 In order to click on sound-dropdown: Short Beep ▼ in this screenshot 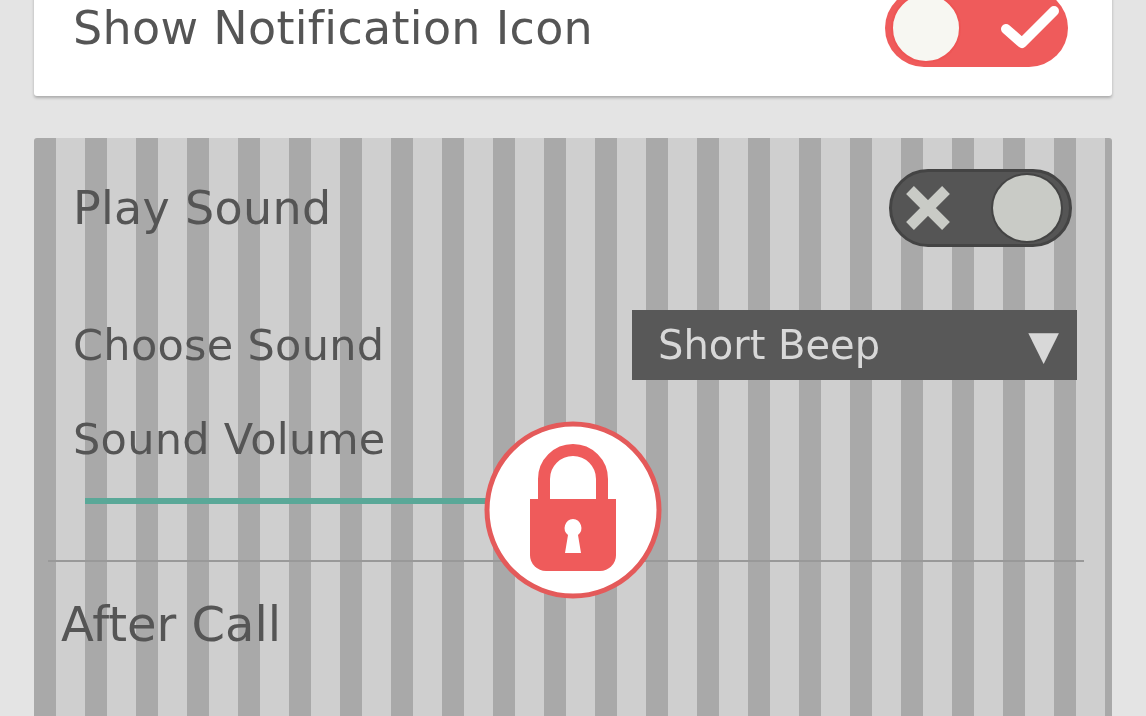, I will do `click(854, 345)`.